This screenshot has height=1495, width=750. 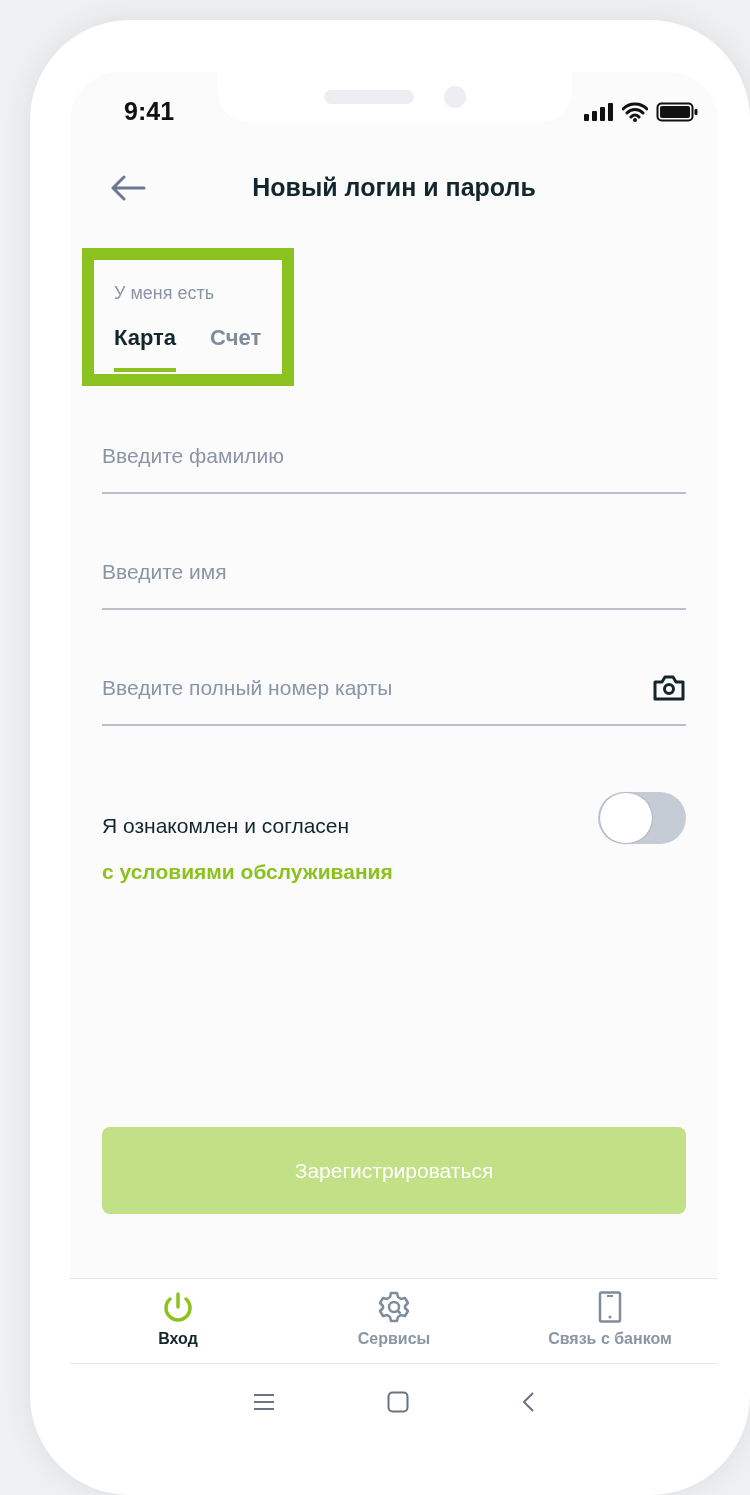 I want to click on back-arrow-icon, so click(x=128, y=188).